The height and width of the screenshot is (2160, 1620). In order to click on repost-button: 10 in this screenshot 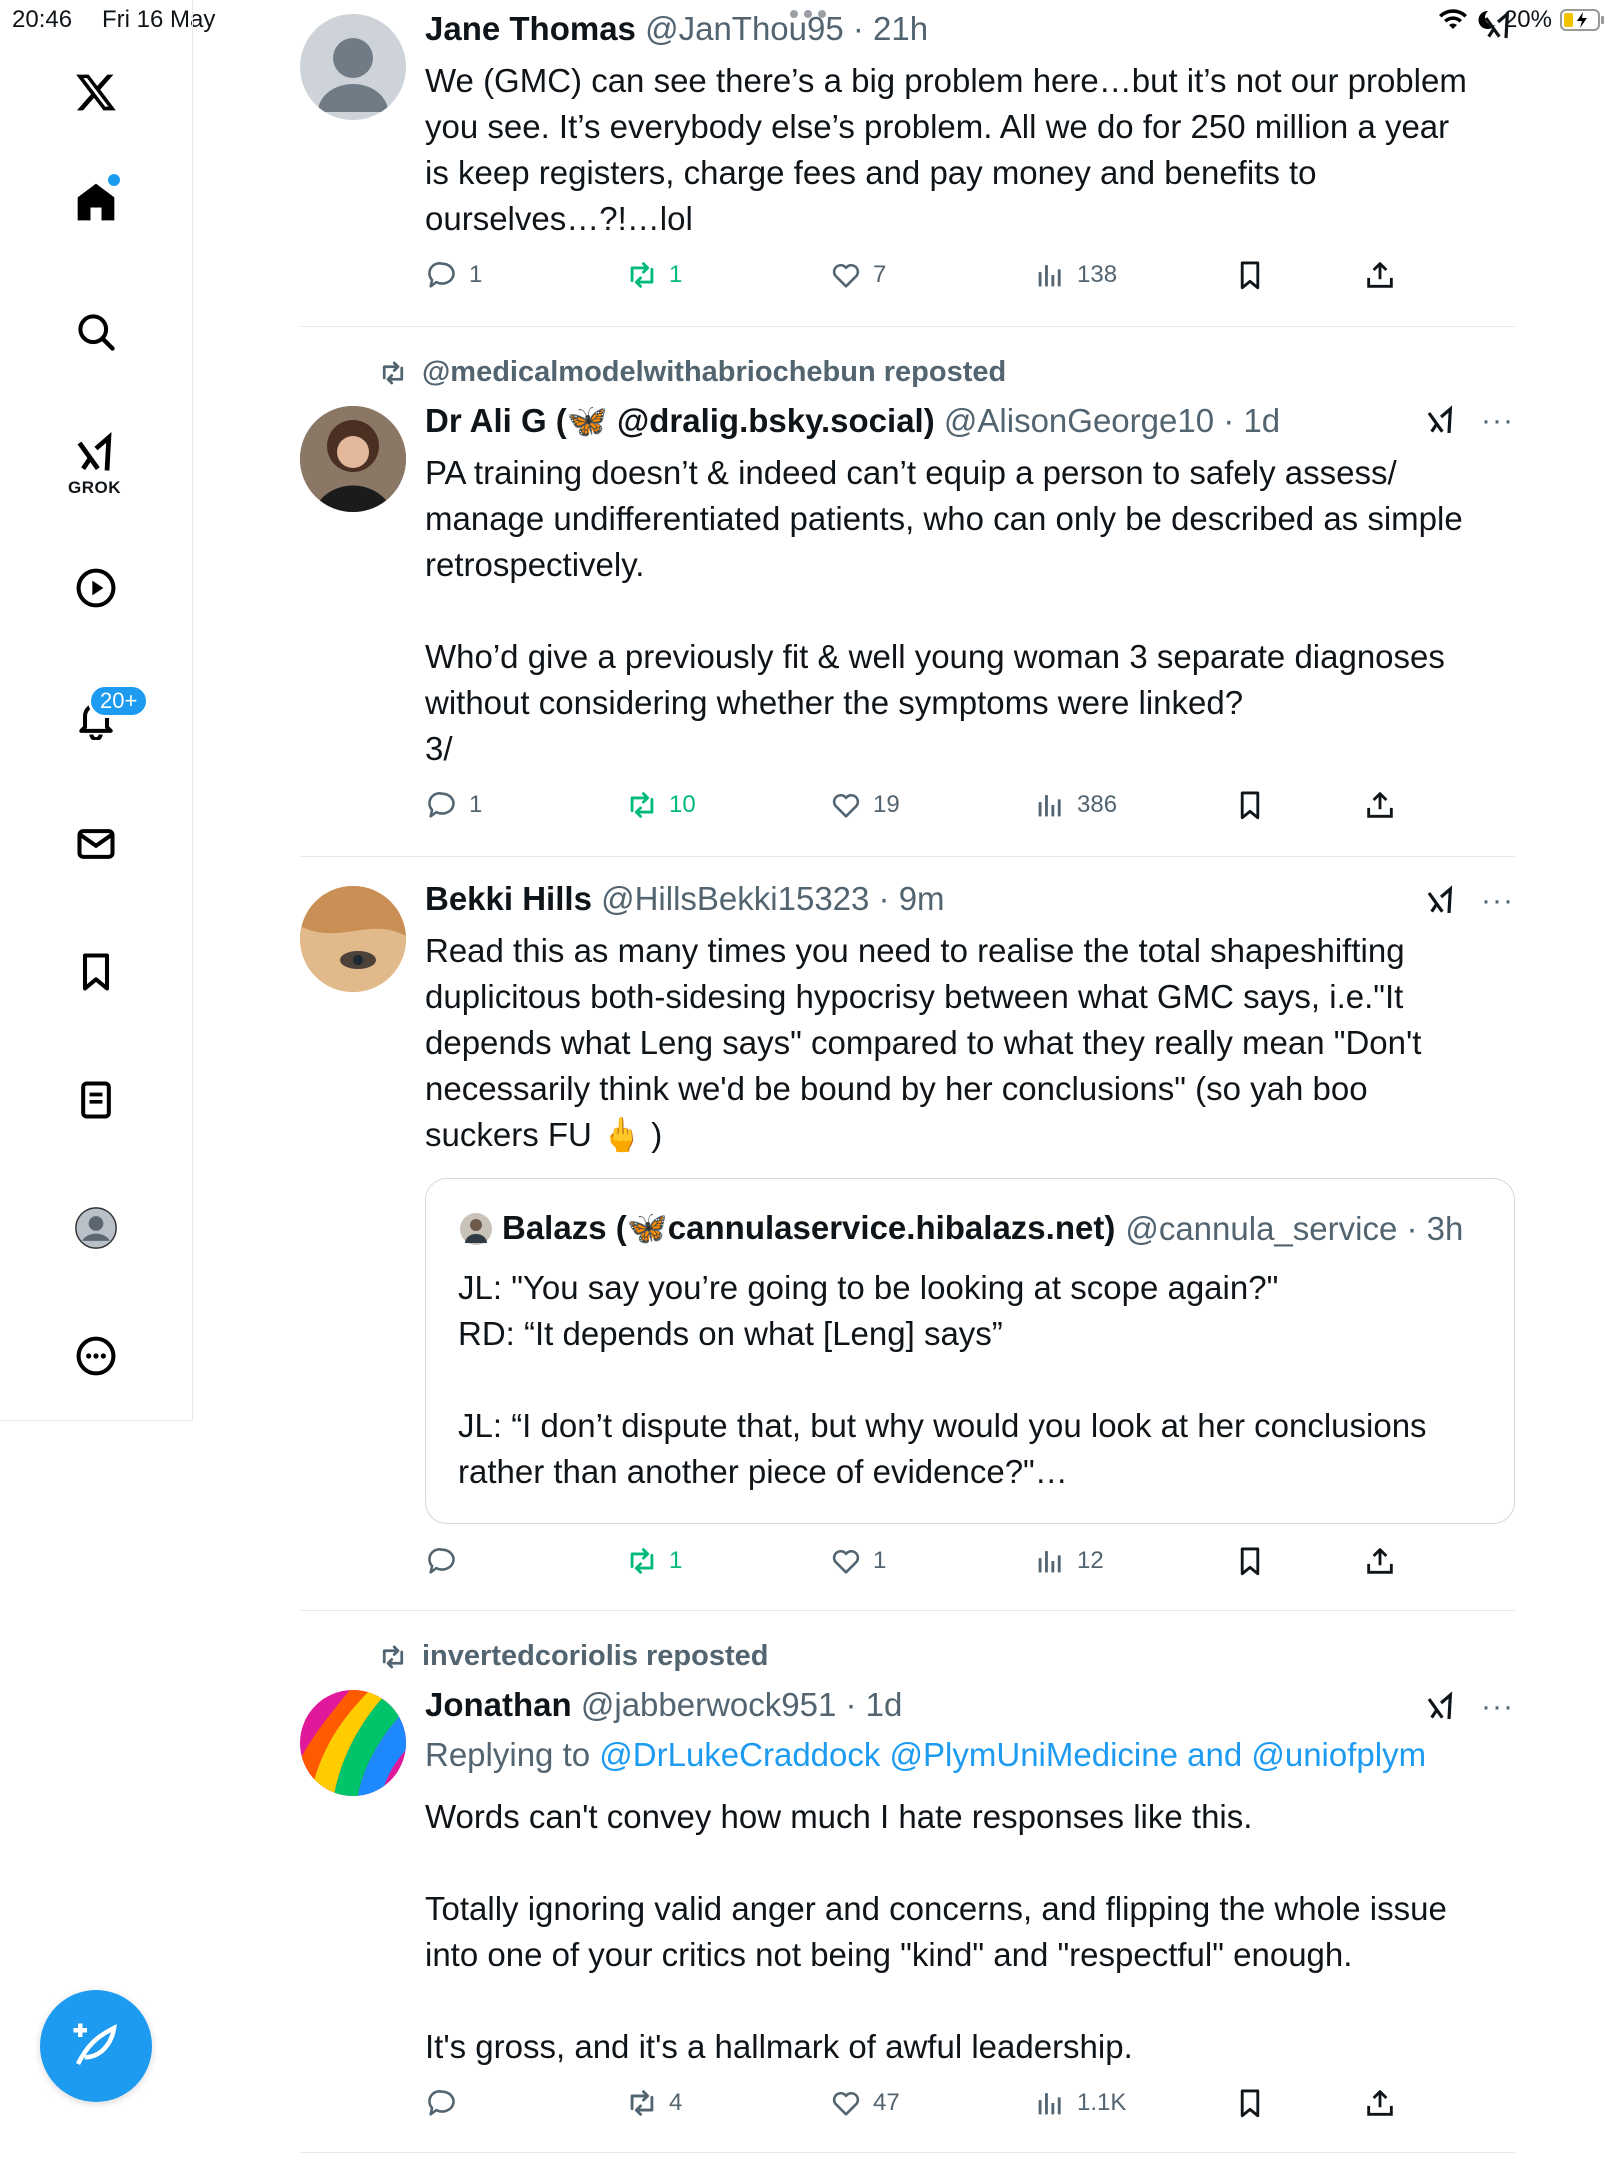, I will do `click(660, 805)`.